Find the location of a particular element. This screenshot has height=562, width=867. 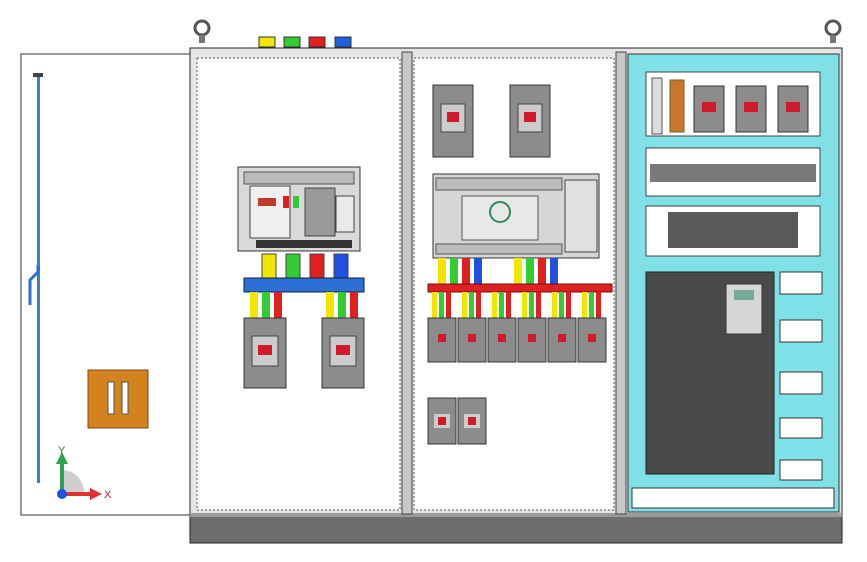

axis-y-label: Y is located at coordinates (62, 451).